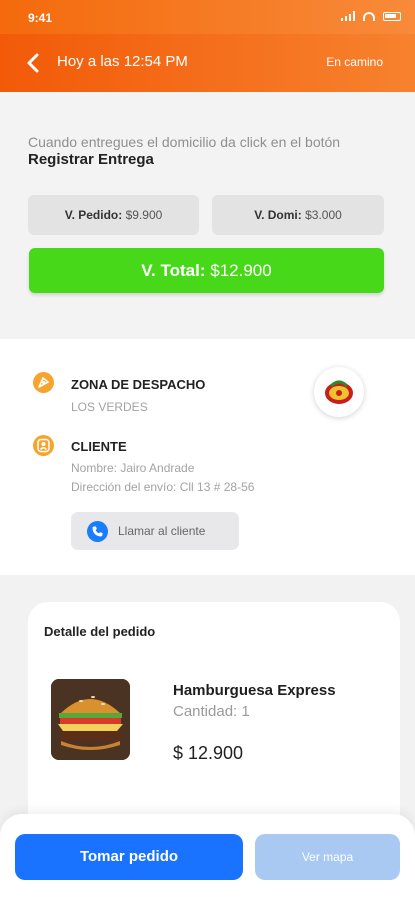 The image size is (415, 900). I want to click on order-detail-title: Detalle del pedido, so click(100, 631).